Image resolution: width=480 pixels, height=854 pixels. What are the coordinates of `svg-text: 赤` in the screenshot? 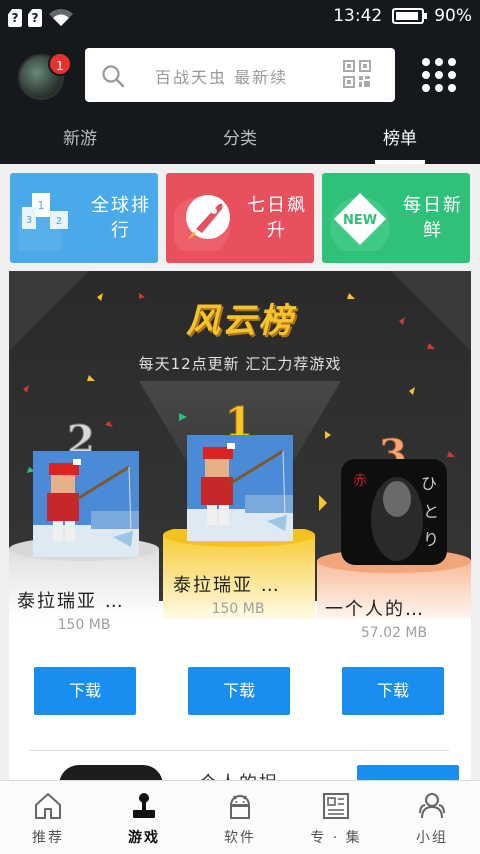 It's located at (360, 481).